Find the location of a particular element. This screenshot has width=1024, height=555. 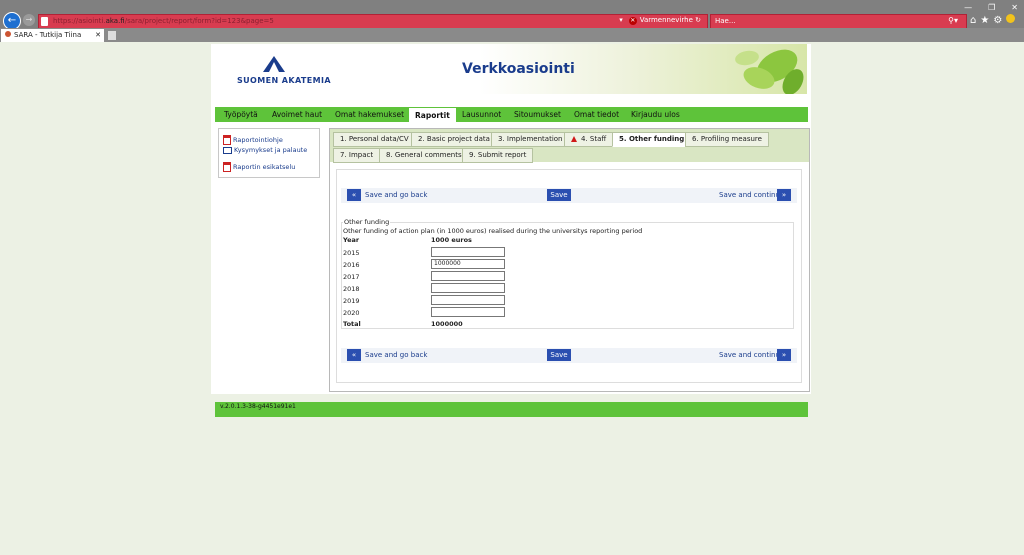

restore-icon: ❐ is located at coordinates (991, 7).